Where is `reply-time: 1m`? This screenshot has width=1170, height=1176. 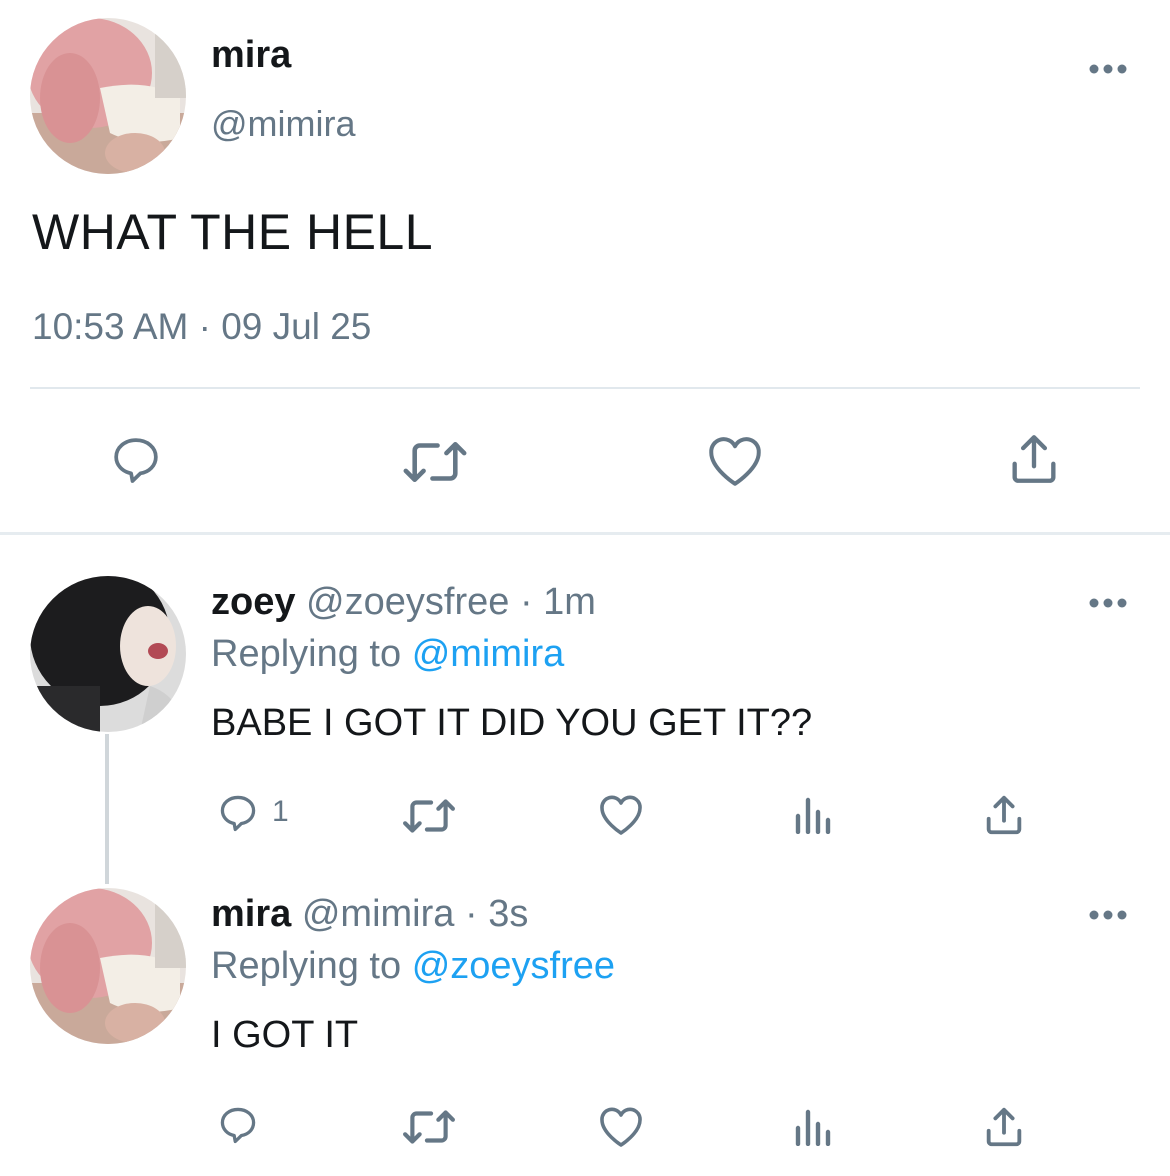 reply-time: 1m is located at coordinates (569, 602).